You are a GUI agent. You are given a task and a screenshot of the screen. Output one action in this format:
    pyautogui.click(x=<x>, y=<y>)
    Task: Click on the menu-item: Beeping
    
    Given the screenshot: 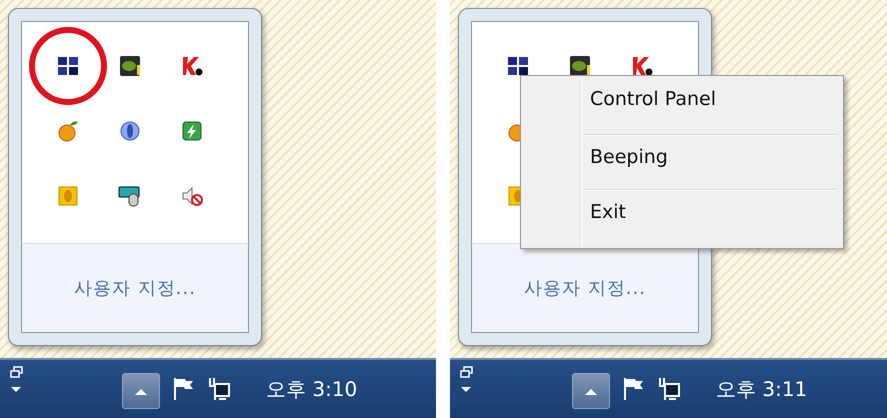 What is the action you would take?
    pyautogui.click(x=682, y=162)
    